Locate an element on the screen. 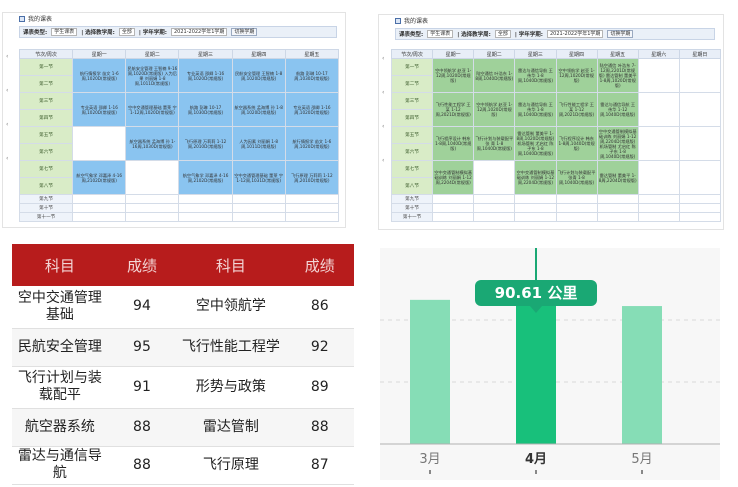 The image size is (738, 487). timetable-title: 我的课表 is located at coordinates (416, 21).